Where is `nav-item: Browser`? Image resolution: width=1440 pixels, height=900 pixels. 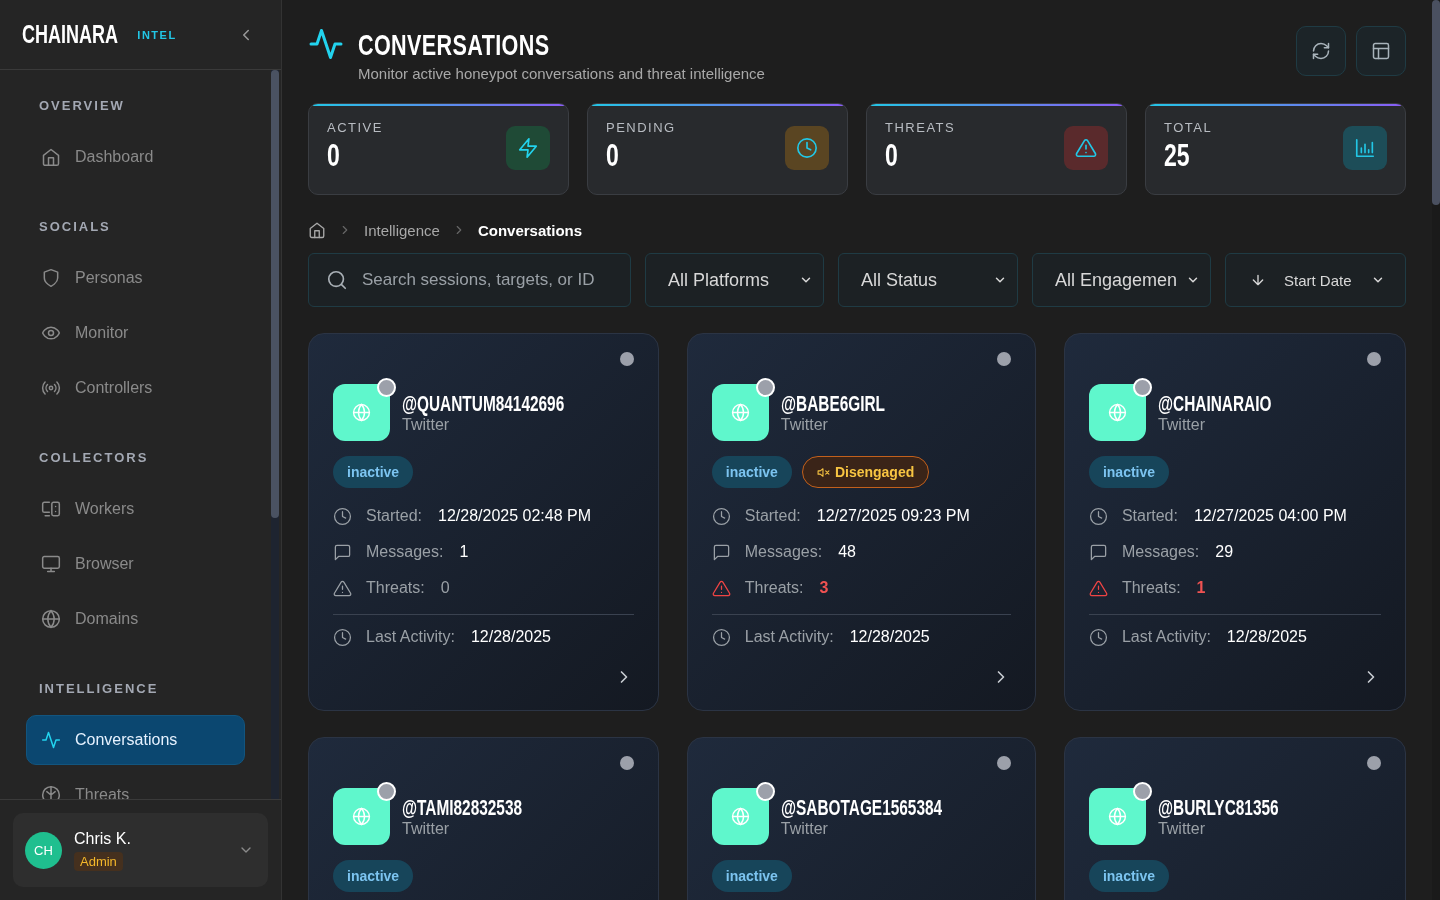 nav-item: Browser is located at coordinates (135, 564).